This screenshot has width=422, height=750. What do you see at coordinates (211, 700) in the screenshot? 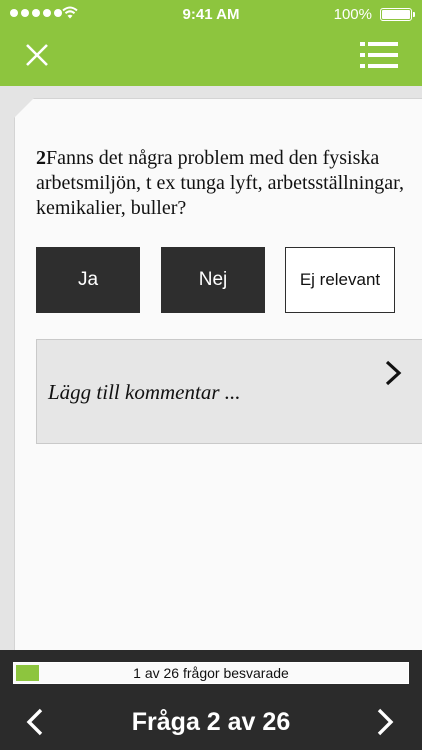
I see `bottom-bar: 1 av 26 frågor besvarade Fråga 2 av 26` at bounding box center [211, 700].